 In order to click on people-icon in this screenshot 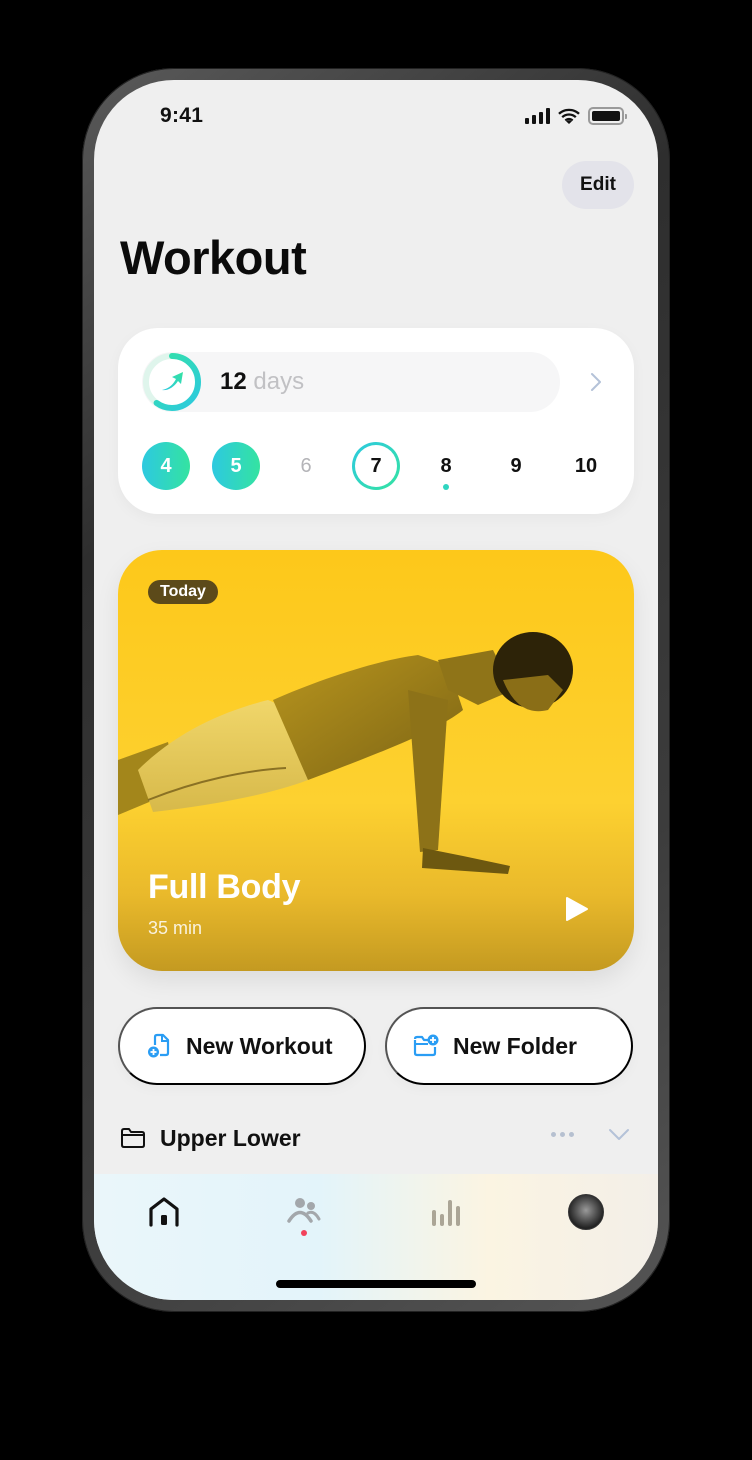, I will do `click(304, 1210)`.